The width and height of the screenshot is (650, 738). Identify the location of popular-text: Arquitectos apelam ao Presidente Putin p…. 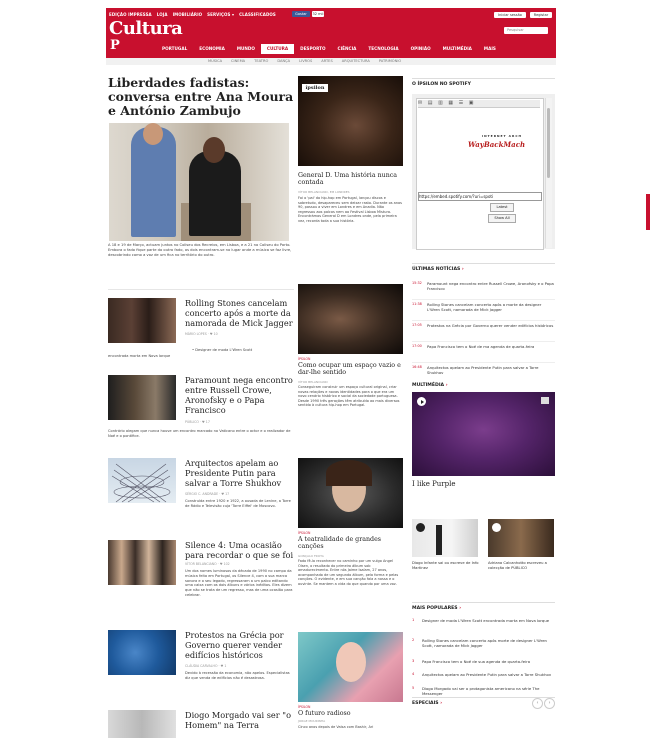
(488, 674).